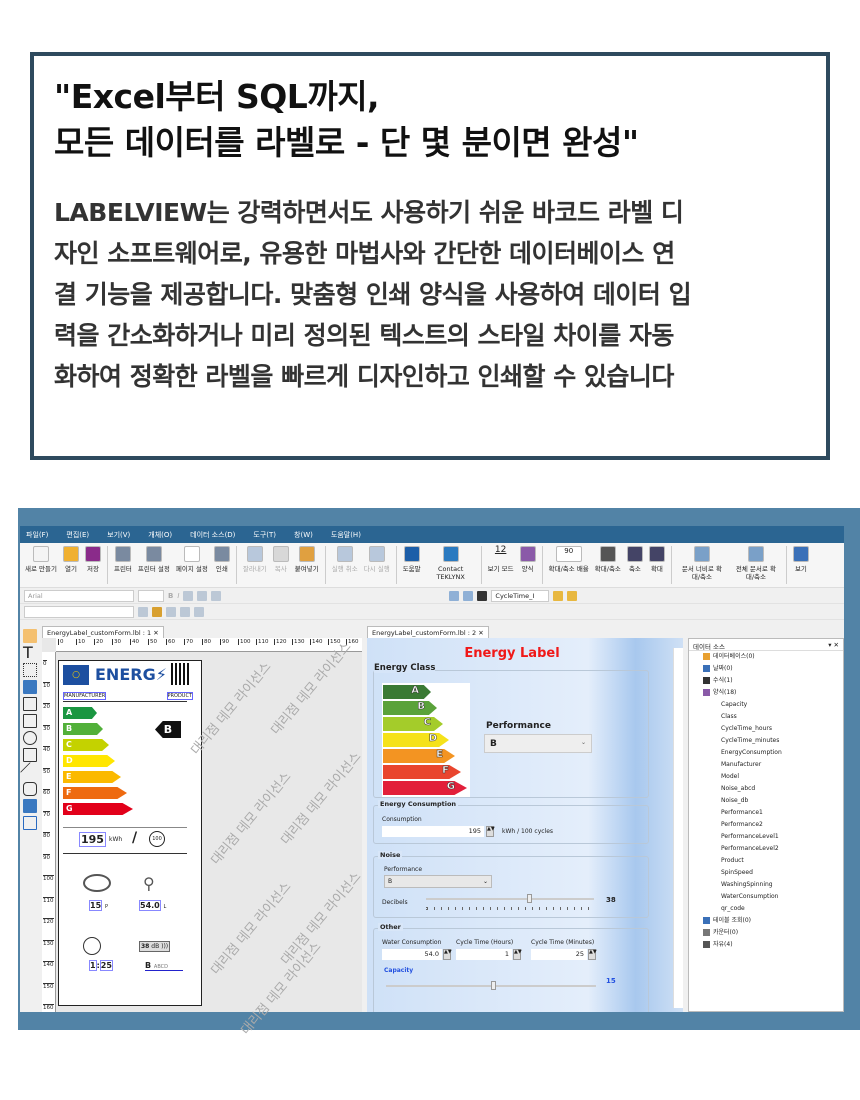 This screenshot has height=1100, width=860. I want to click on barcode-tool-icon, so click(30, 670).